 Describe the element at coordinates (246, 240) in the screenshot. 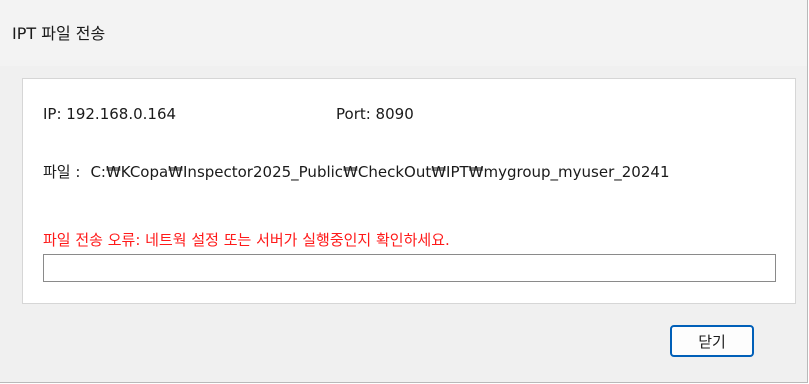

I see `error-message: 파일 전송 오류: 네트웍 설정 또는 서버가 실행중인지 확인하세요.` at that location.